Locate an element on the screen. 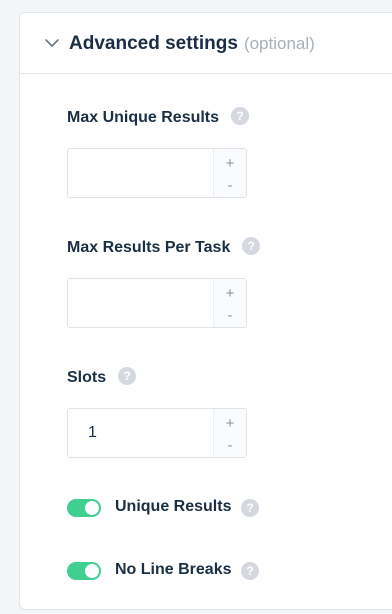 The width and height of the screenshot is (392, 614). max-results-per-task-input: + - is located at coordinates (157, 303).